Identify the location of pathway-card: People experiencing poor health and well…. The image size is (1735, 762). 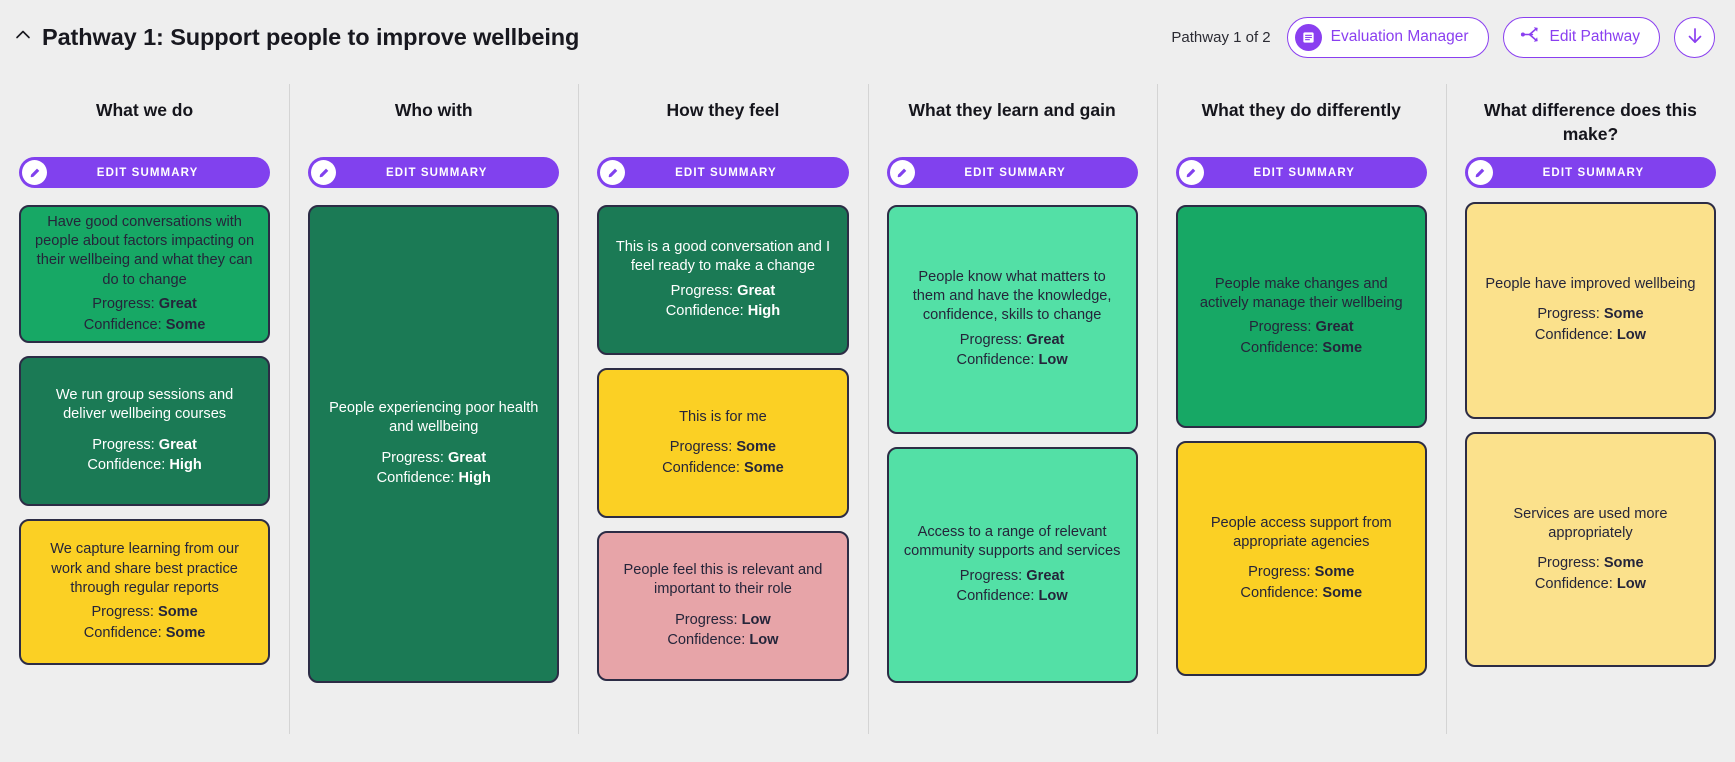
(434, 444).